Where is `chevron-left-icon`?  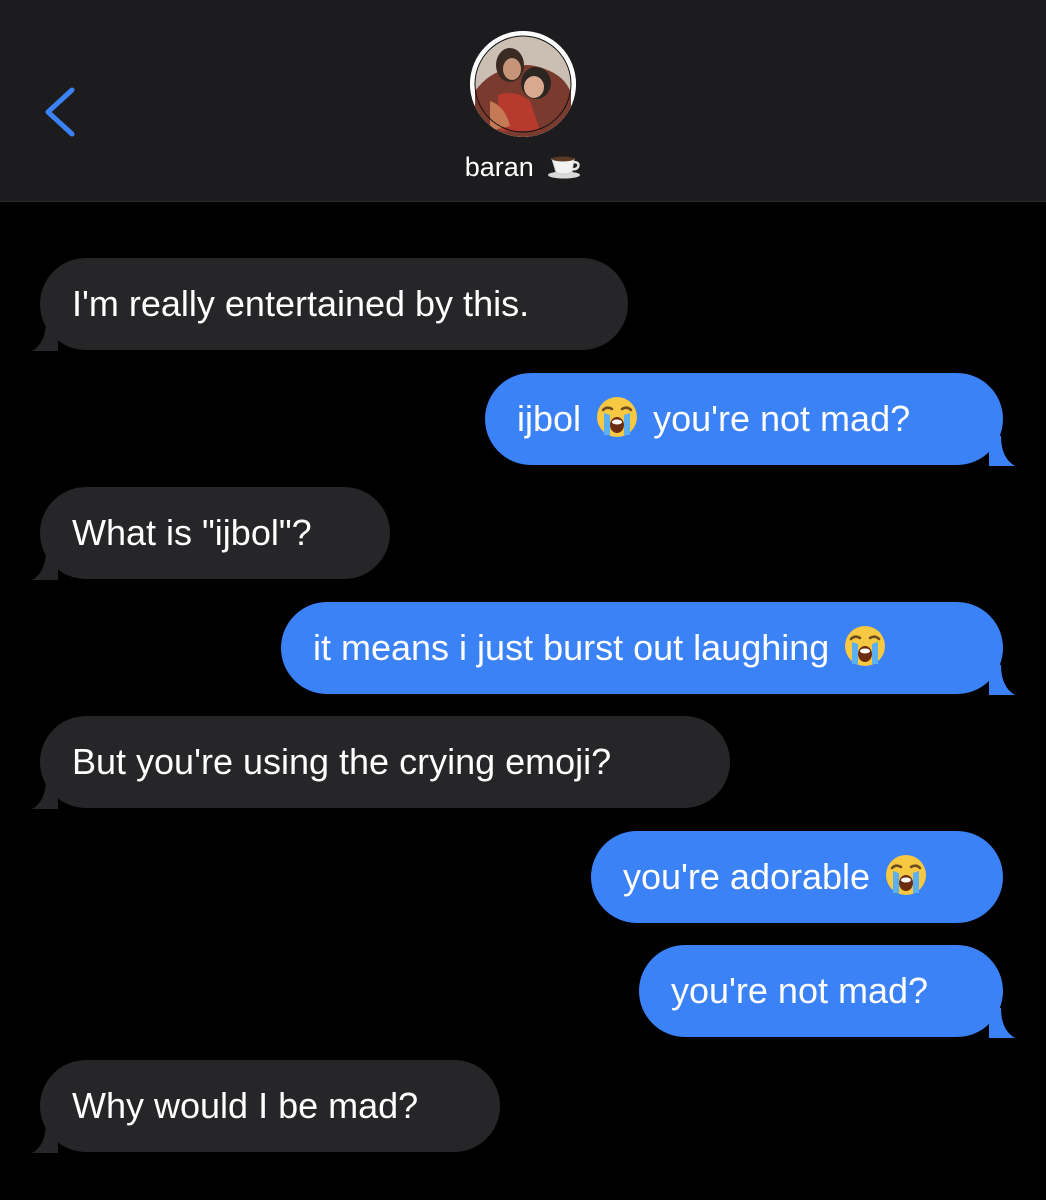
chevron-left-icon is located at coordinates (60, 112).